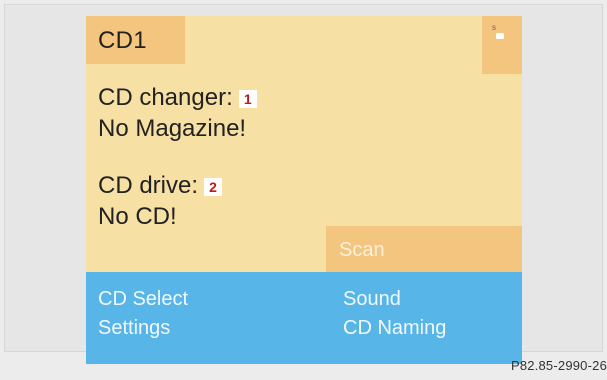 This screenshot has width=607, height=380. Describe the element at coordinates (134, 328) in the screenshot. I see `menu-item-settings: Settings` at that location.